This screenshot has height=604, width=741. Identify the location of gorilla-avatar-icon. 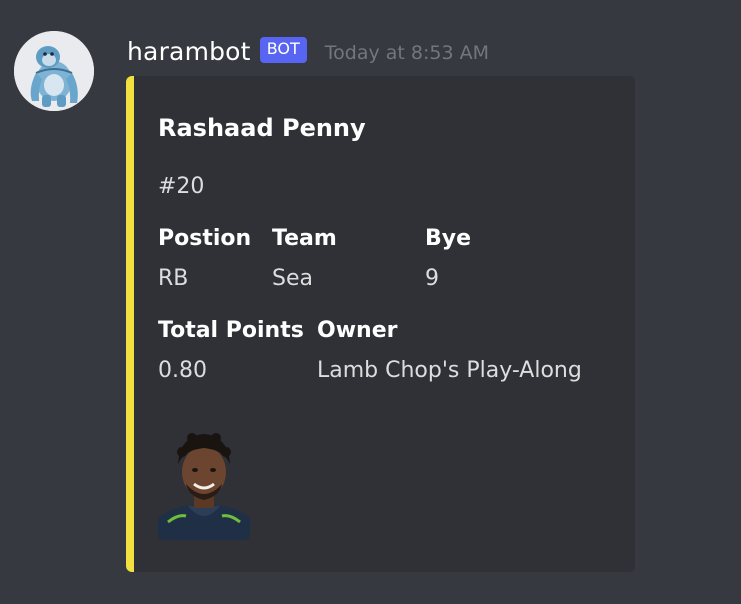
(54, 71).